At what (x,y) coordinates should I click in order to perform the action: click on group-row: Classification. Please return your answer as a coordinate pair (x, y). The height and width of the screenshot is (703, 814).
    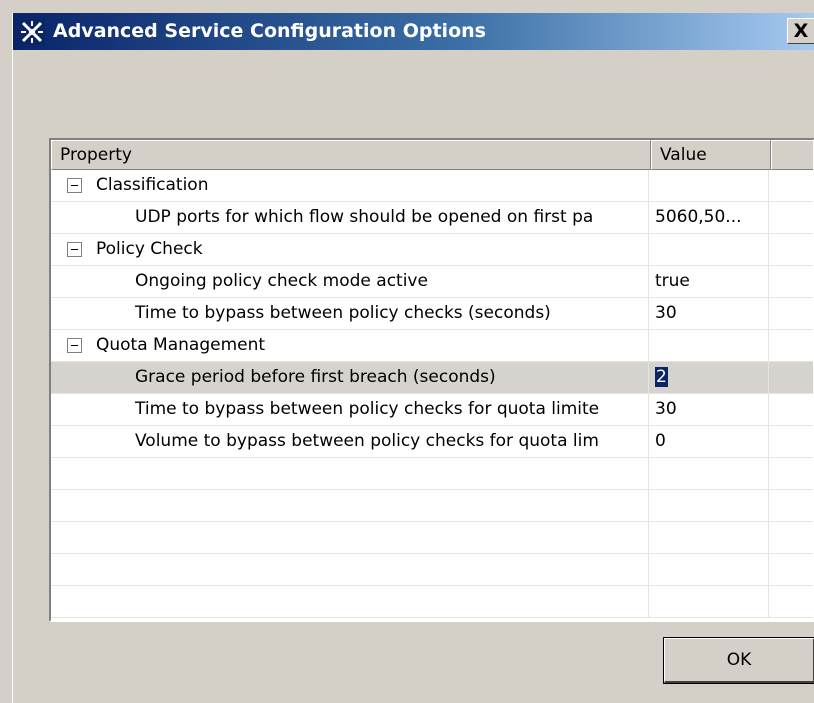
    Looking at the image, I should click on (432, 186).